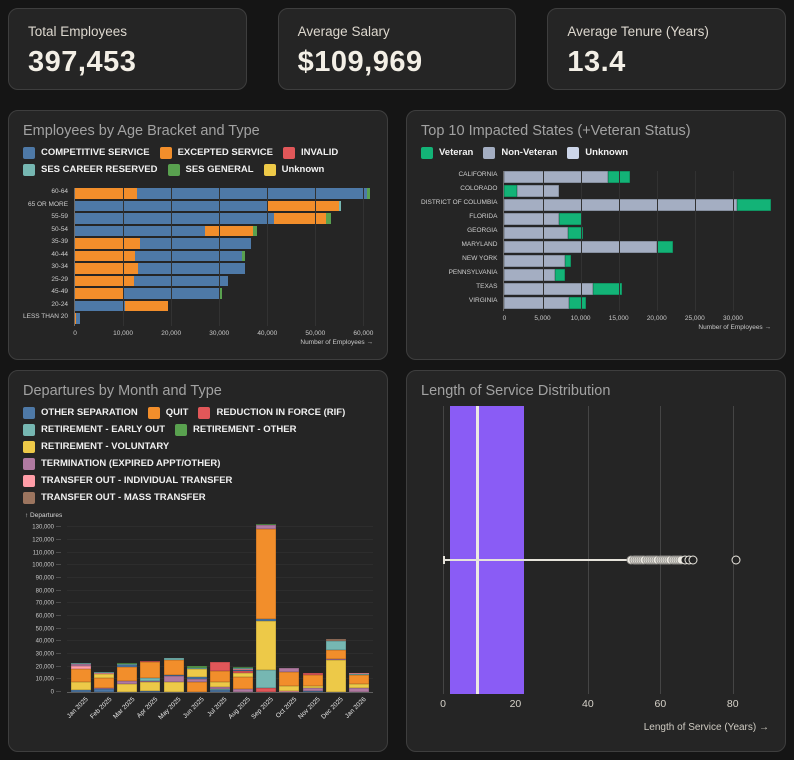 This screenshot has width=794, height=760. I want to click on legend-item-quit: QUIT, so click(167, 412).